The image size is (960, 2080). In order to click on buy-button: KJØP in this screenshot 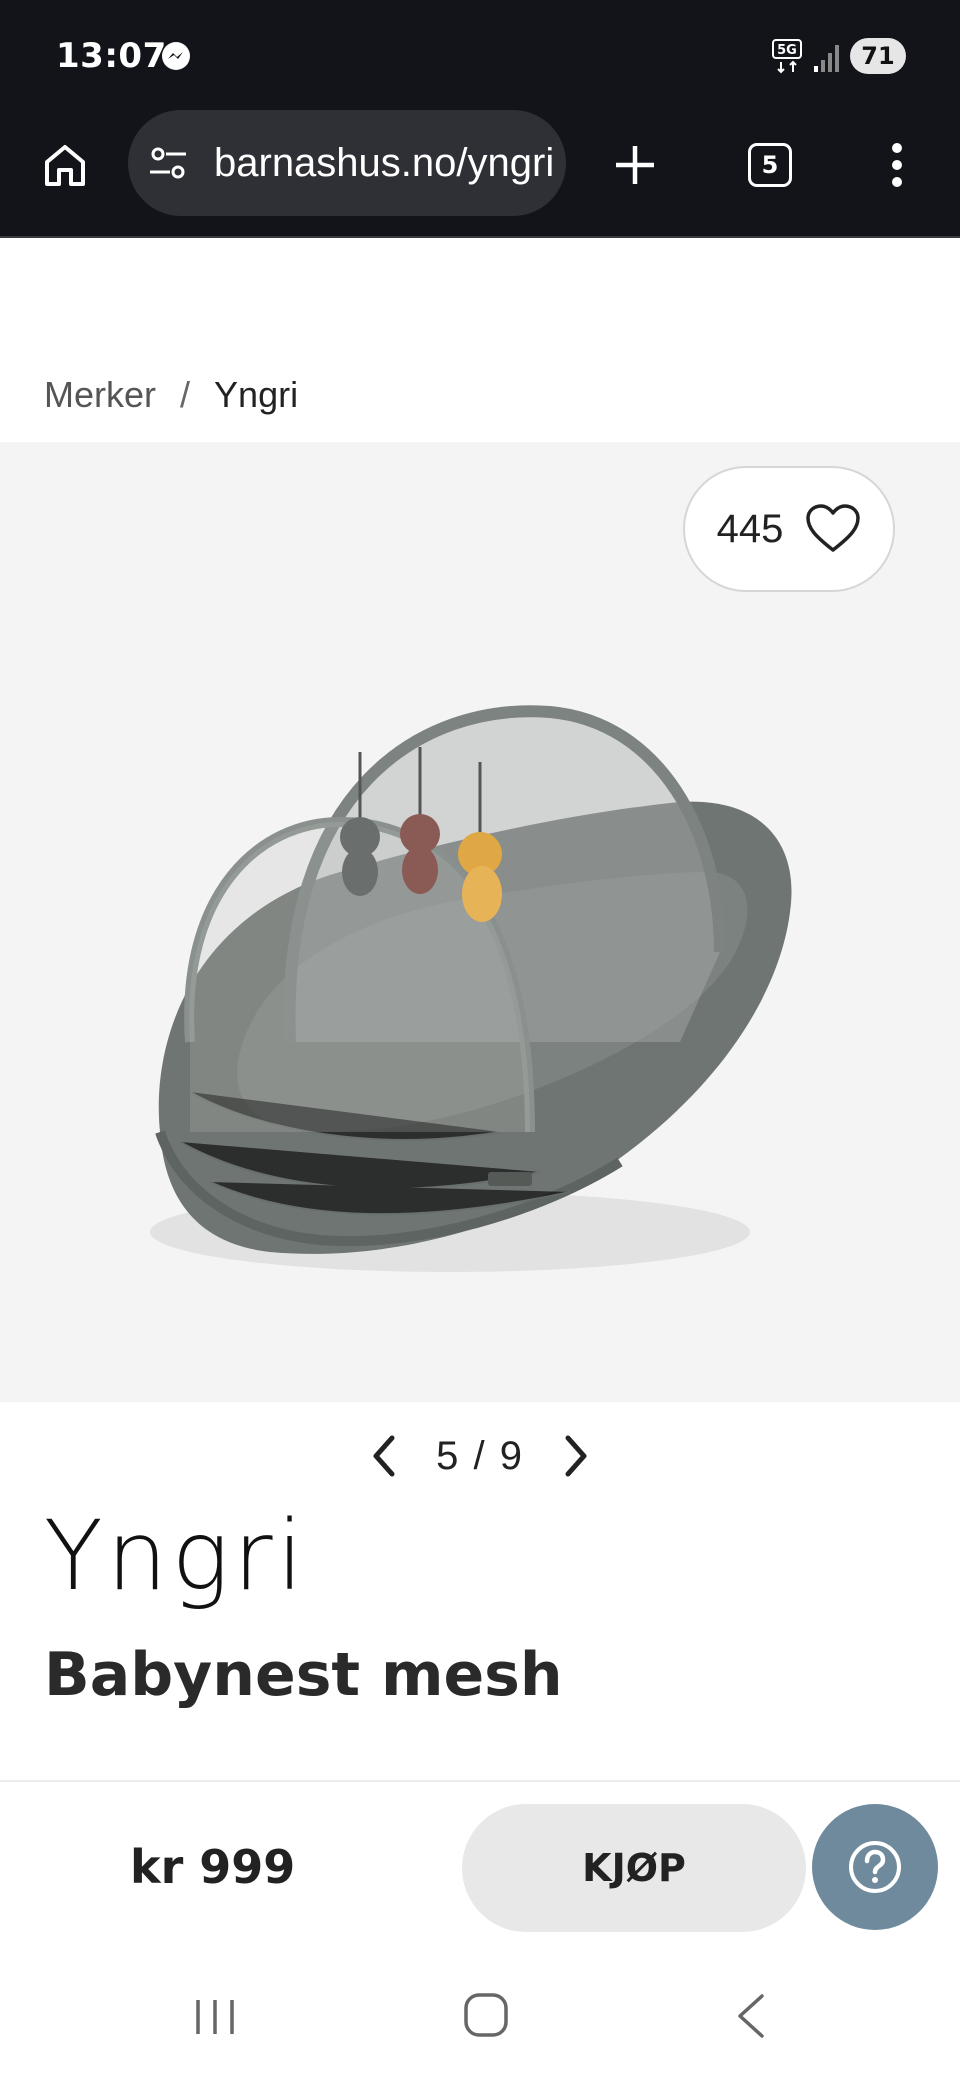, I will do `click(634, 1868)`.